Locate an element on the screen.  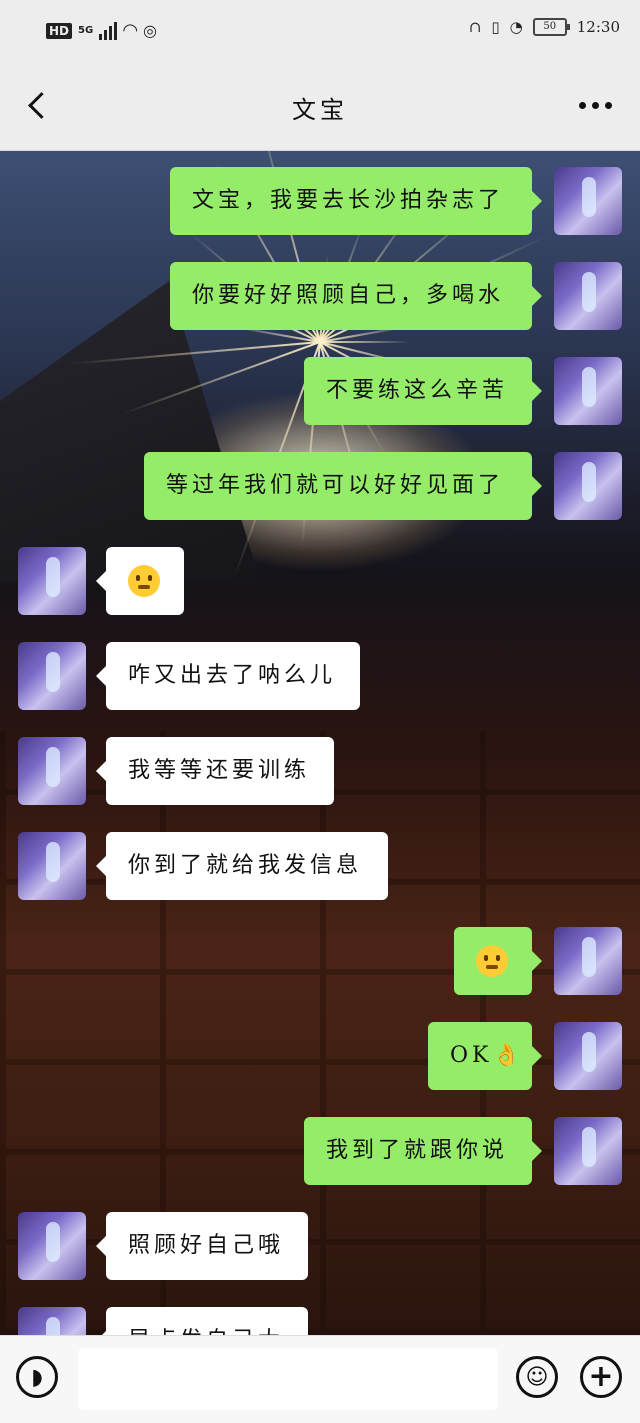
status-bar: HD 5G ◠ ◎ ∩ ▯ ◔ 50 12:30 is located at coordinates (320, 32).